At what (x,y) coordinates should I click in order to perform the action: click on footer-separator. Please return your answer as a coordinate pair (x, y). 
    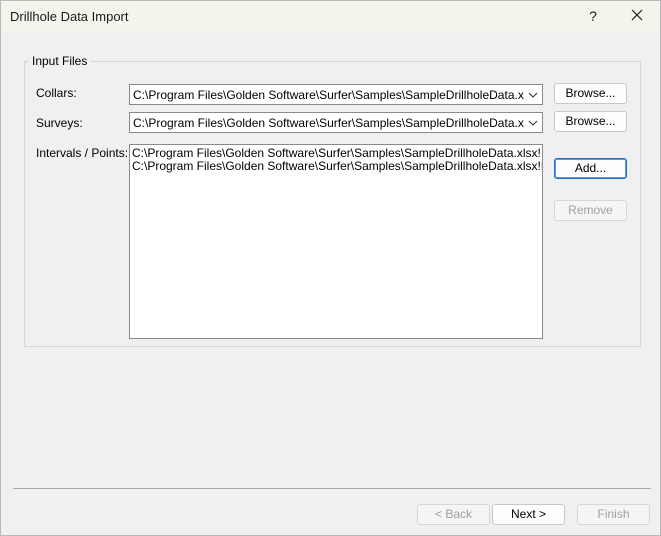
    Looking at the image, I should click on (332, 488).